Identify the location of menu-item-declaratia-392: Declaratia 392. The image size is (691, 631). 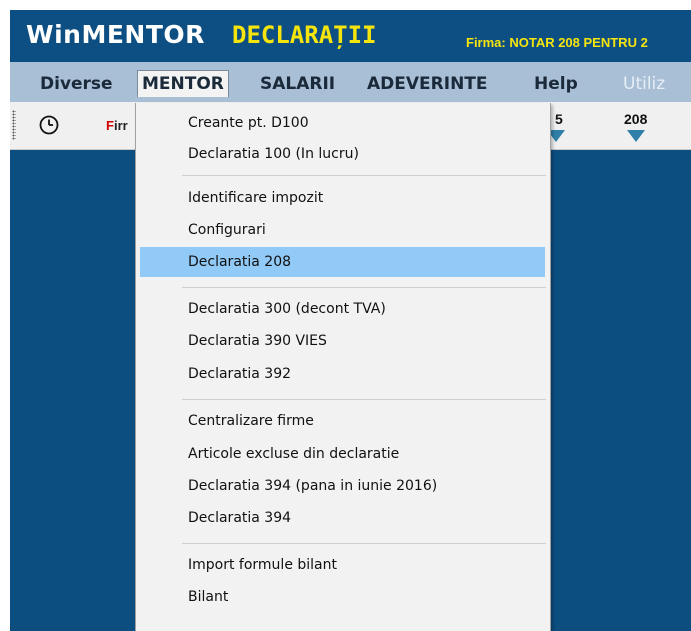
(342, 374).